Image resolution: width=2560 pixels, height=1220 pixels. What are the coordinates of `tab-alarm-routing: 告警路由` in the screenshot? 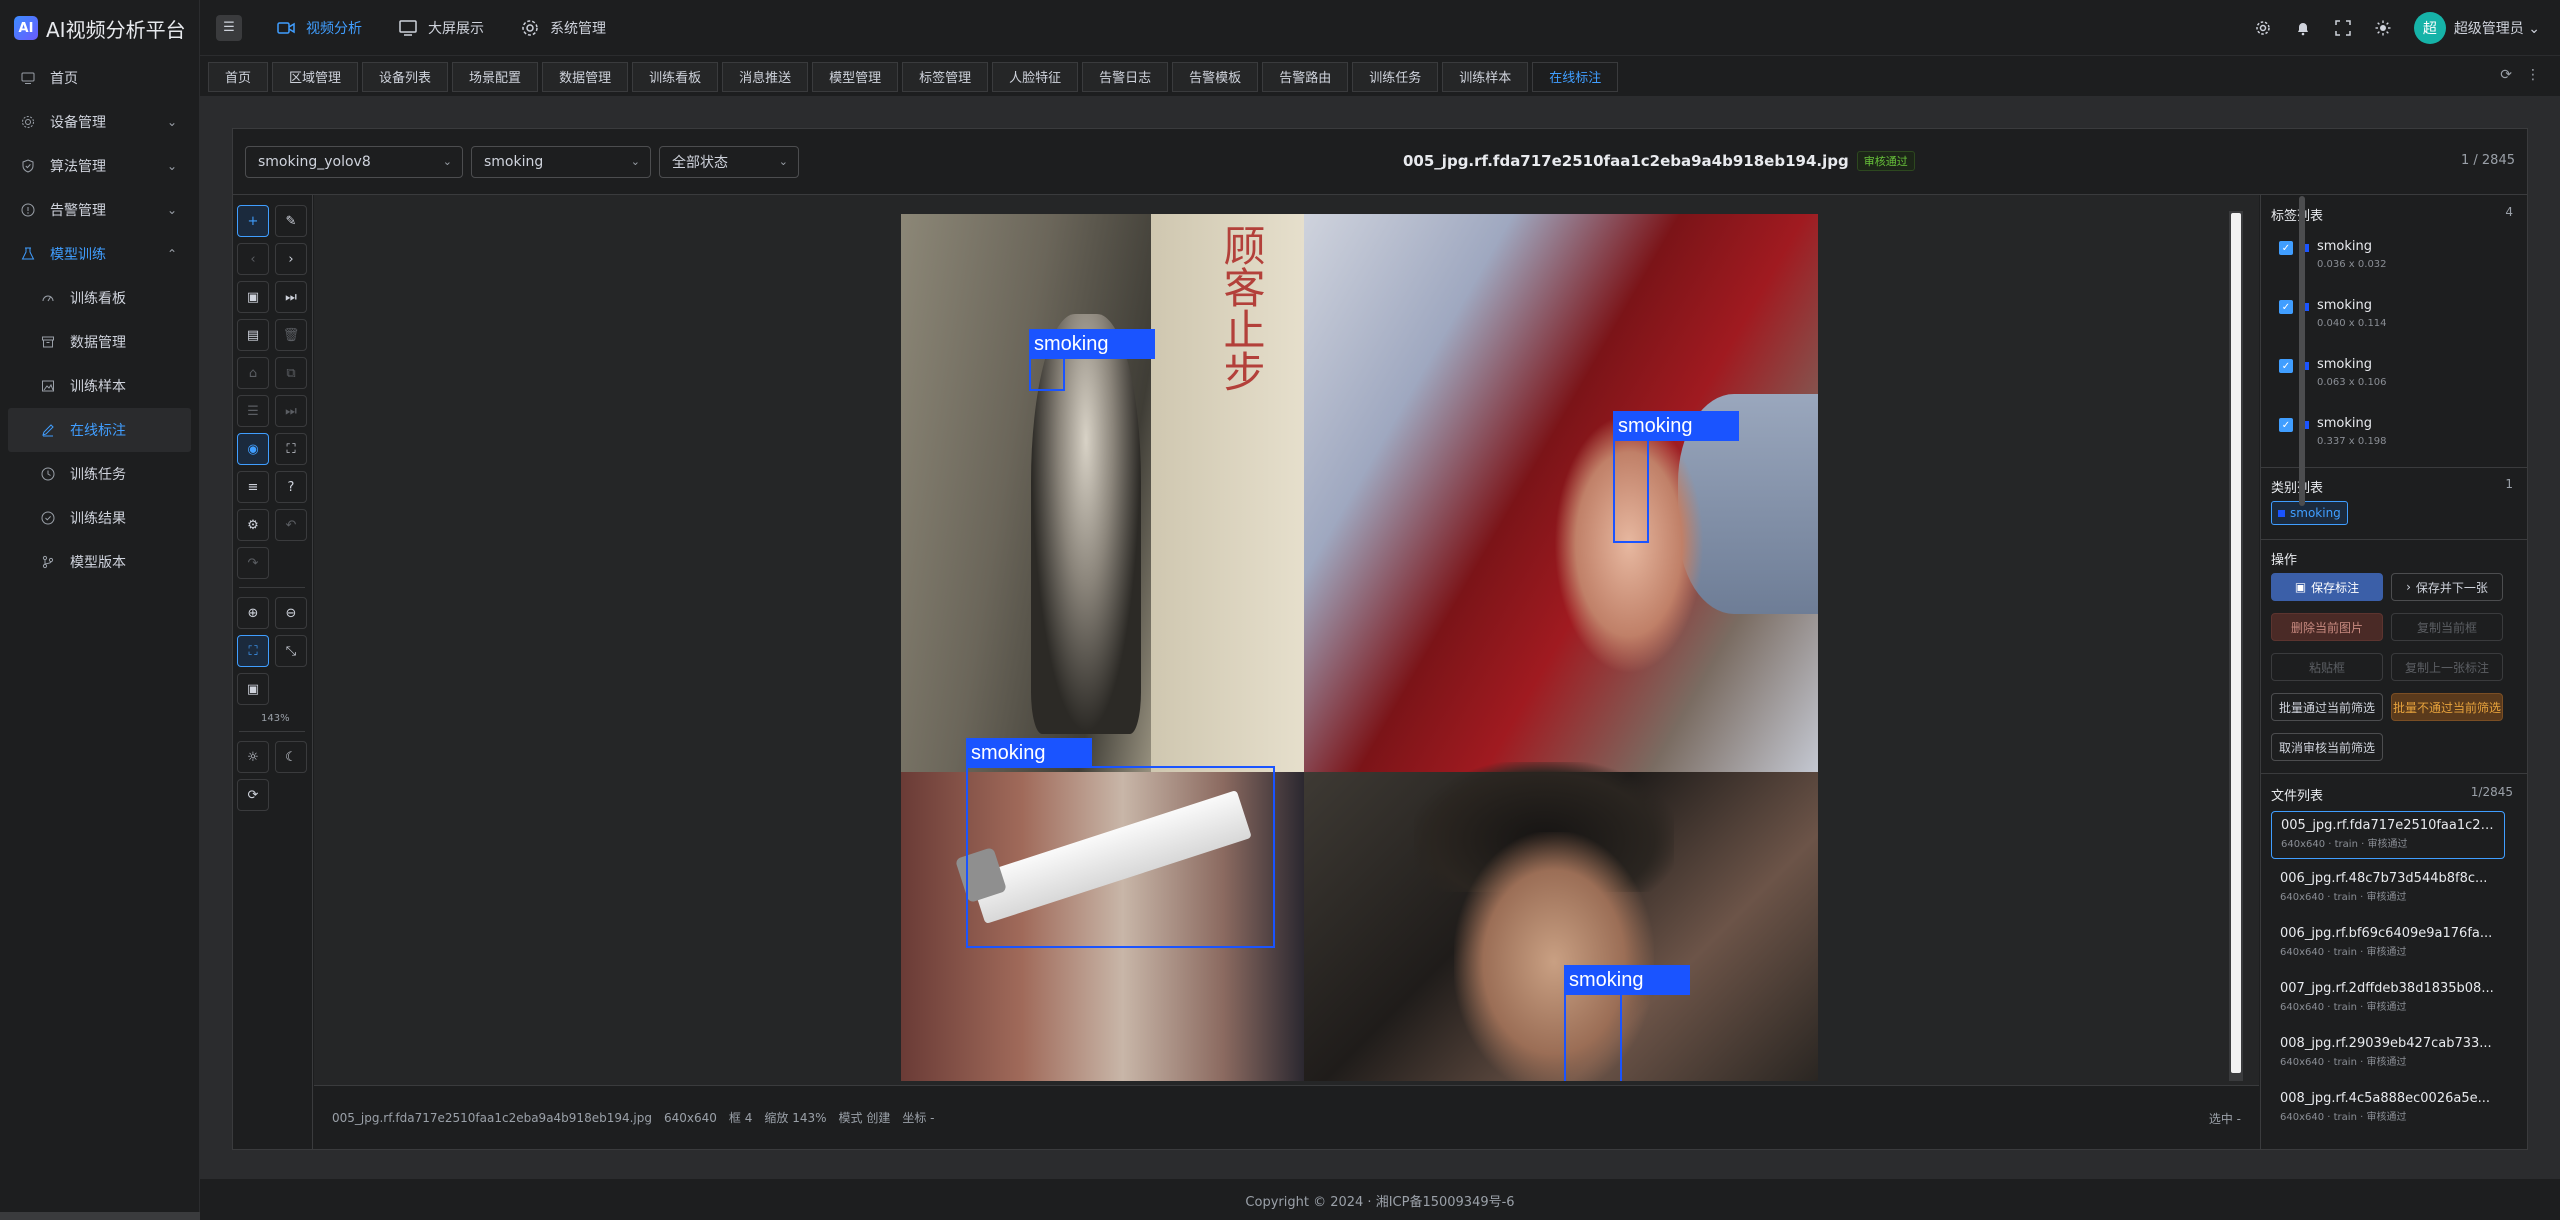 It's located at (1305, 76).